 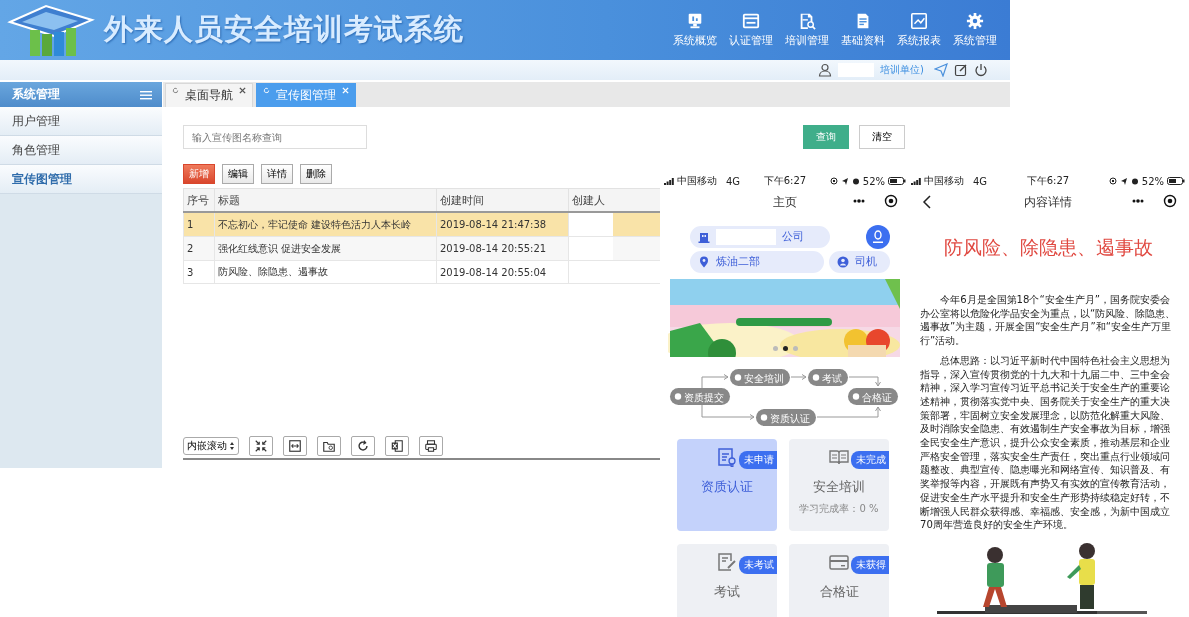 I want to click on table-cell: 强化红线意识 促进安全发展, so click(x=325, y=248).